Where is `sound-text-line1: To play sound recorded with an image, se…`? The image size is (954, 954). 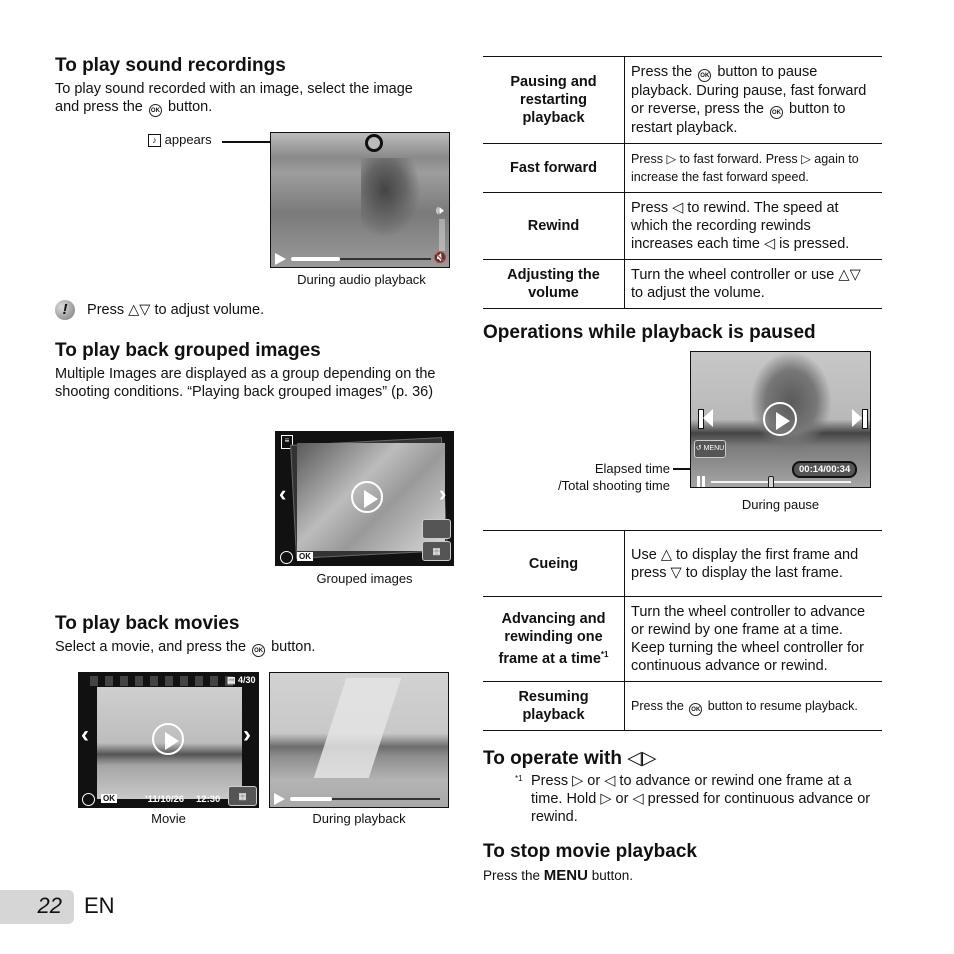
sound-text-line1: To play sound recorded with an image, se… is located at coordinates (234, 89).